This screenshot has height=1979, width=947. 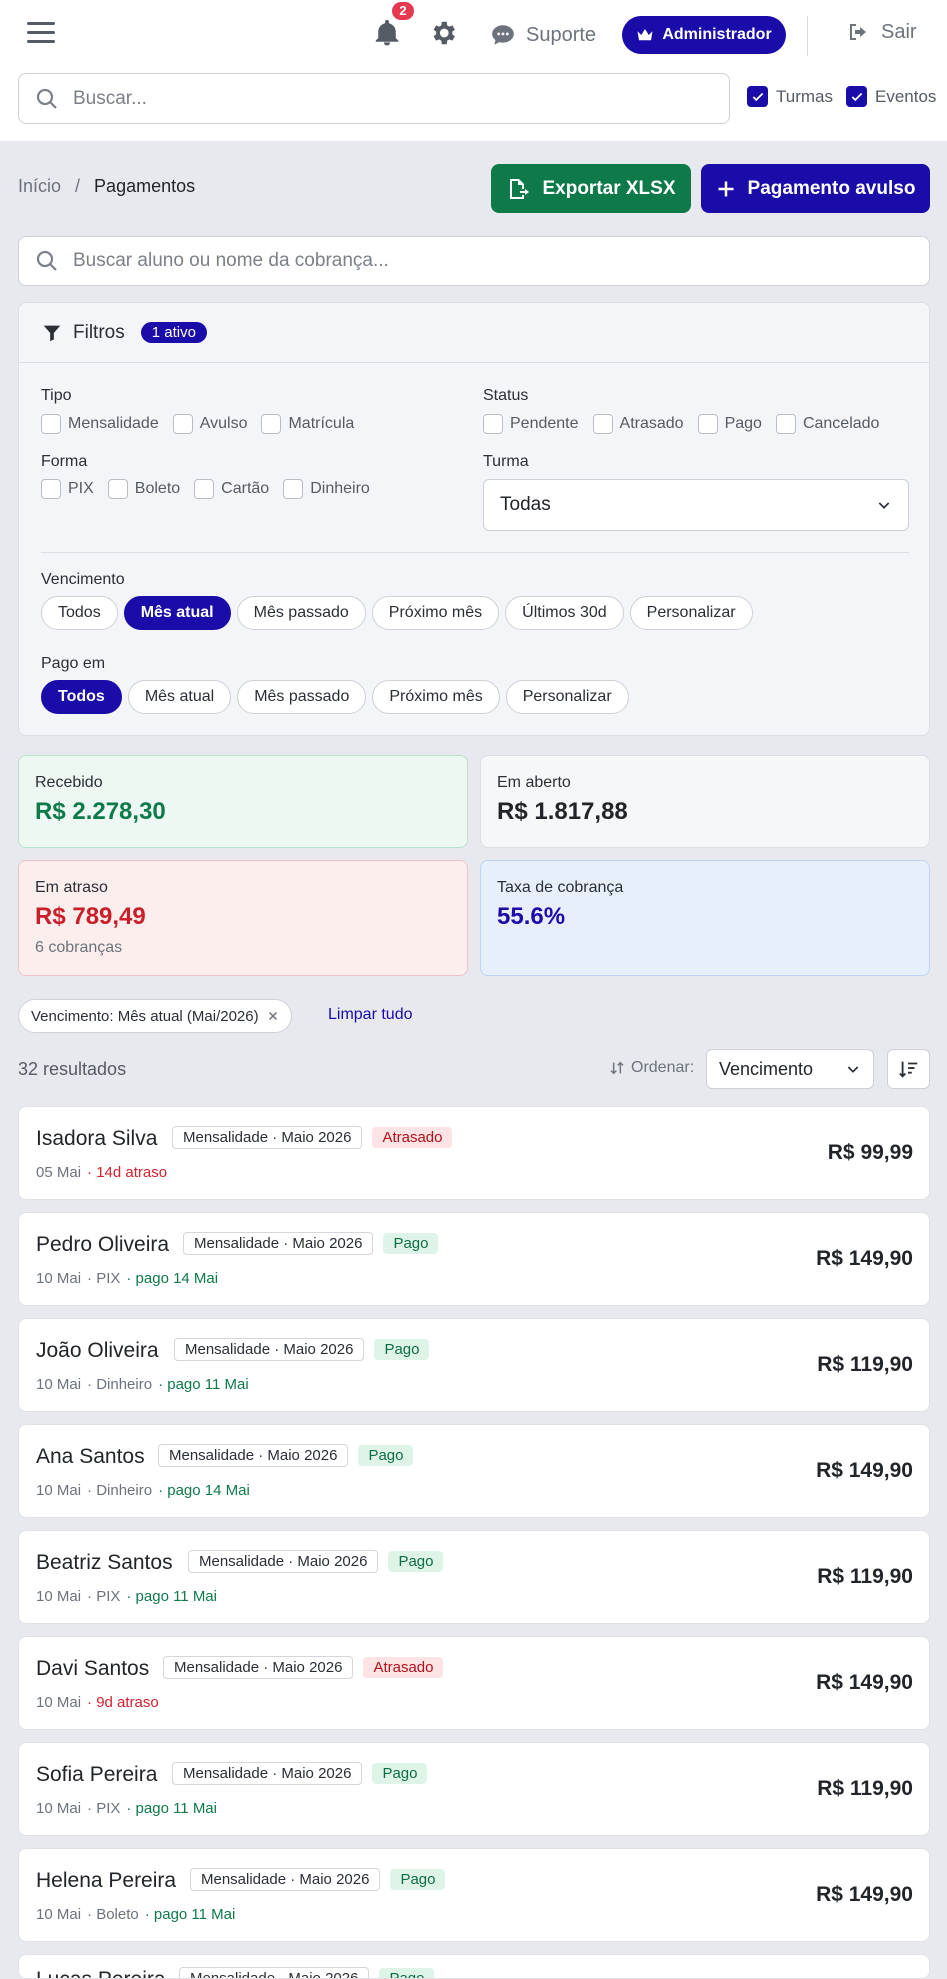 What do you see at coordinates (906, 96) in the screenshot?
I see `eventos-label: Eventos` at bounding box center [906, 96].